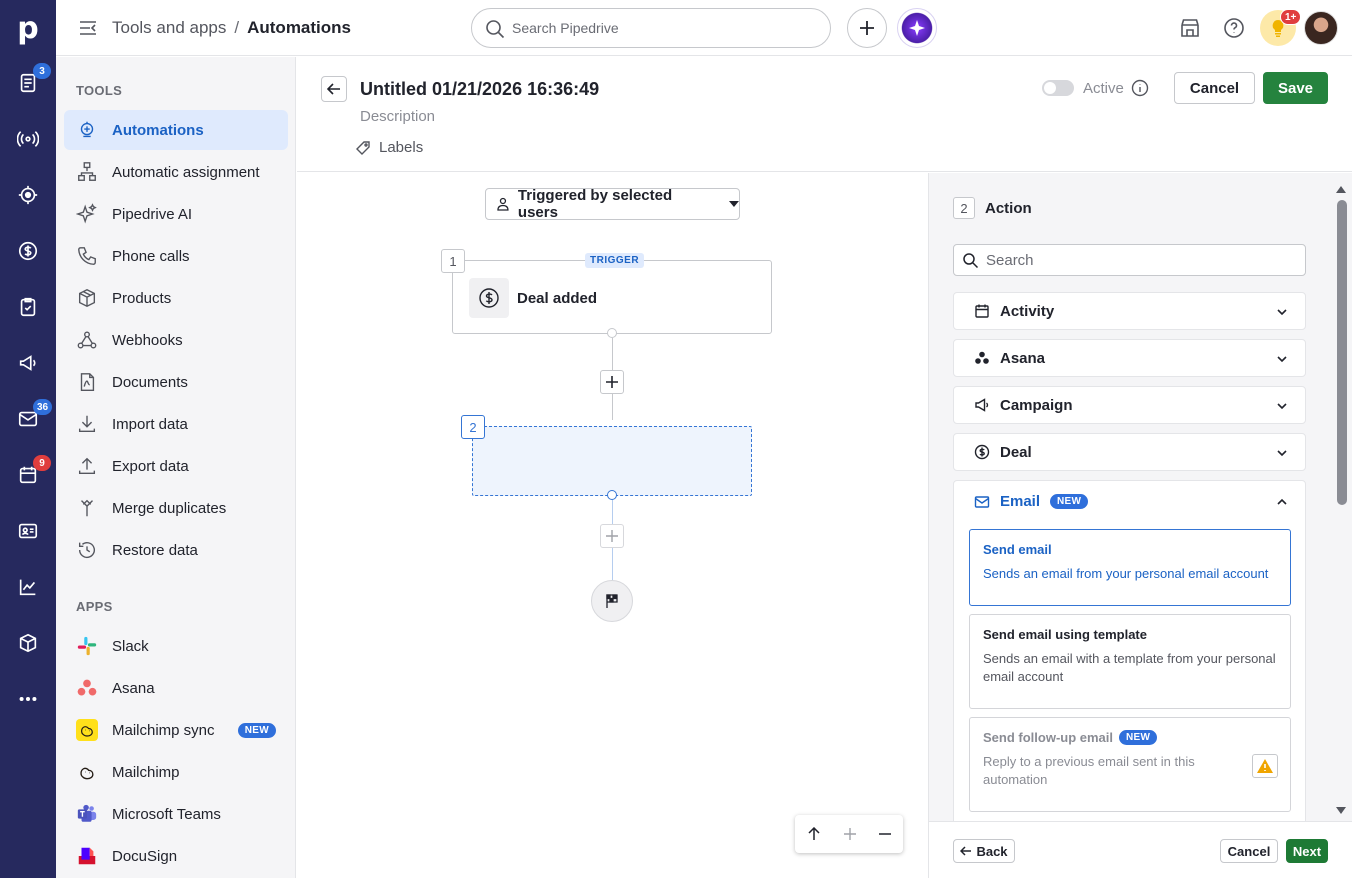  I want to click on panel-title: Action, so click(1008, 208).